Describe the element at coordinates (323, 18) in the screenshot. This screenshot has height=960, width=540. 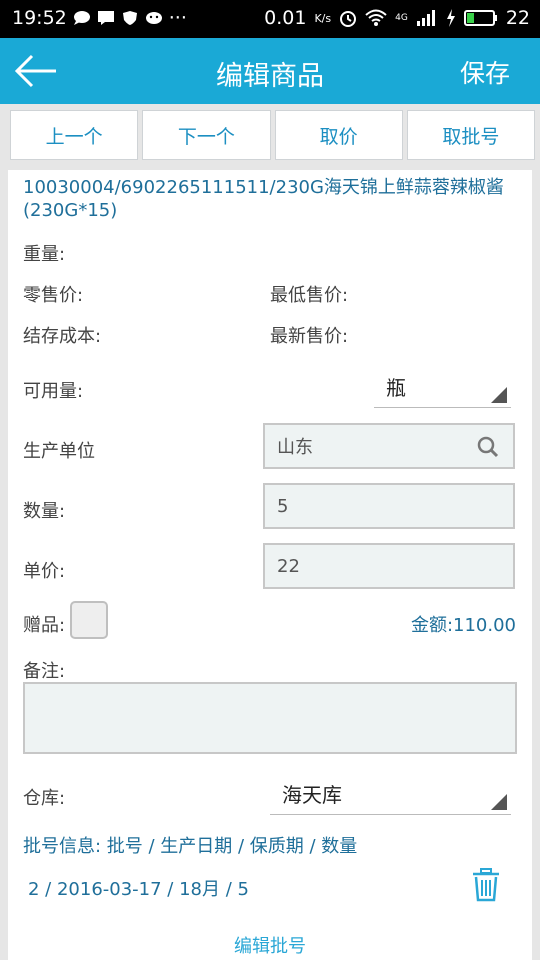
I see `speed-unit: K/s` at that location.